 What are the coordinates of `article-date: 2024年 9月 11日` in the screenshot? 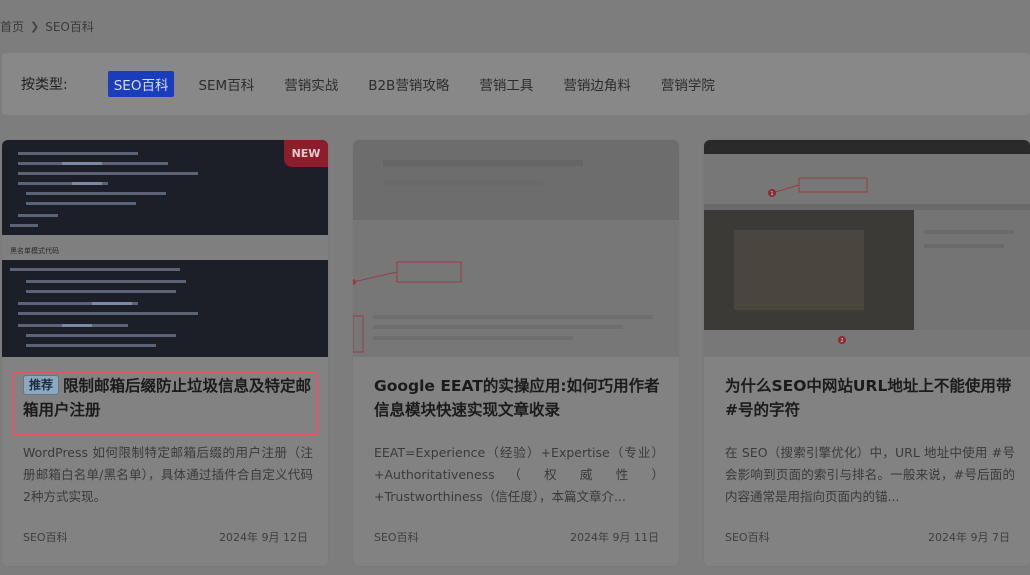 It's located at (614, 537).